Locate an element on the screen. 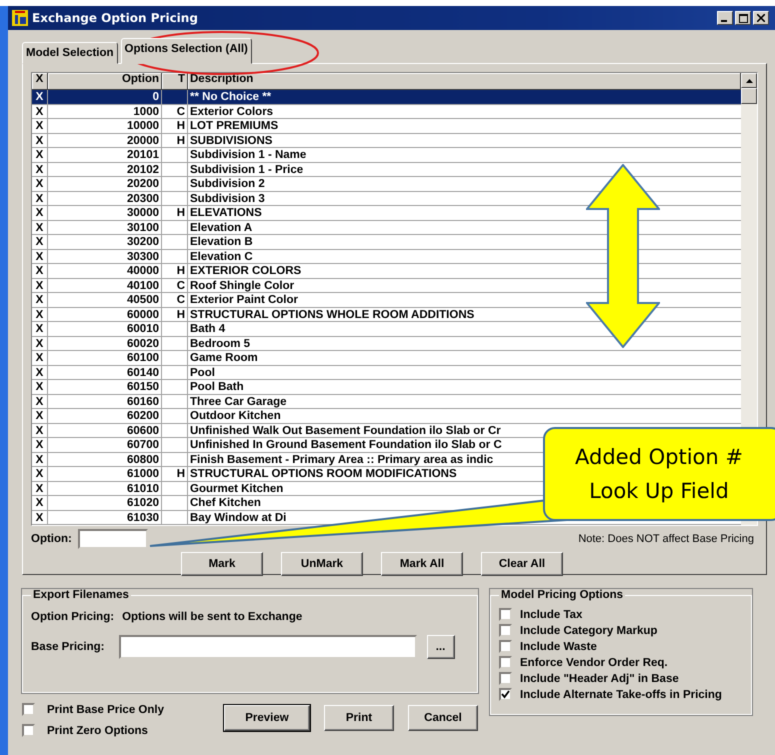  table-row: X 60100 Game Room is located at coordinates (386, 358).